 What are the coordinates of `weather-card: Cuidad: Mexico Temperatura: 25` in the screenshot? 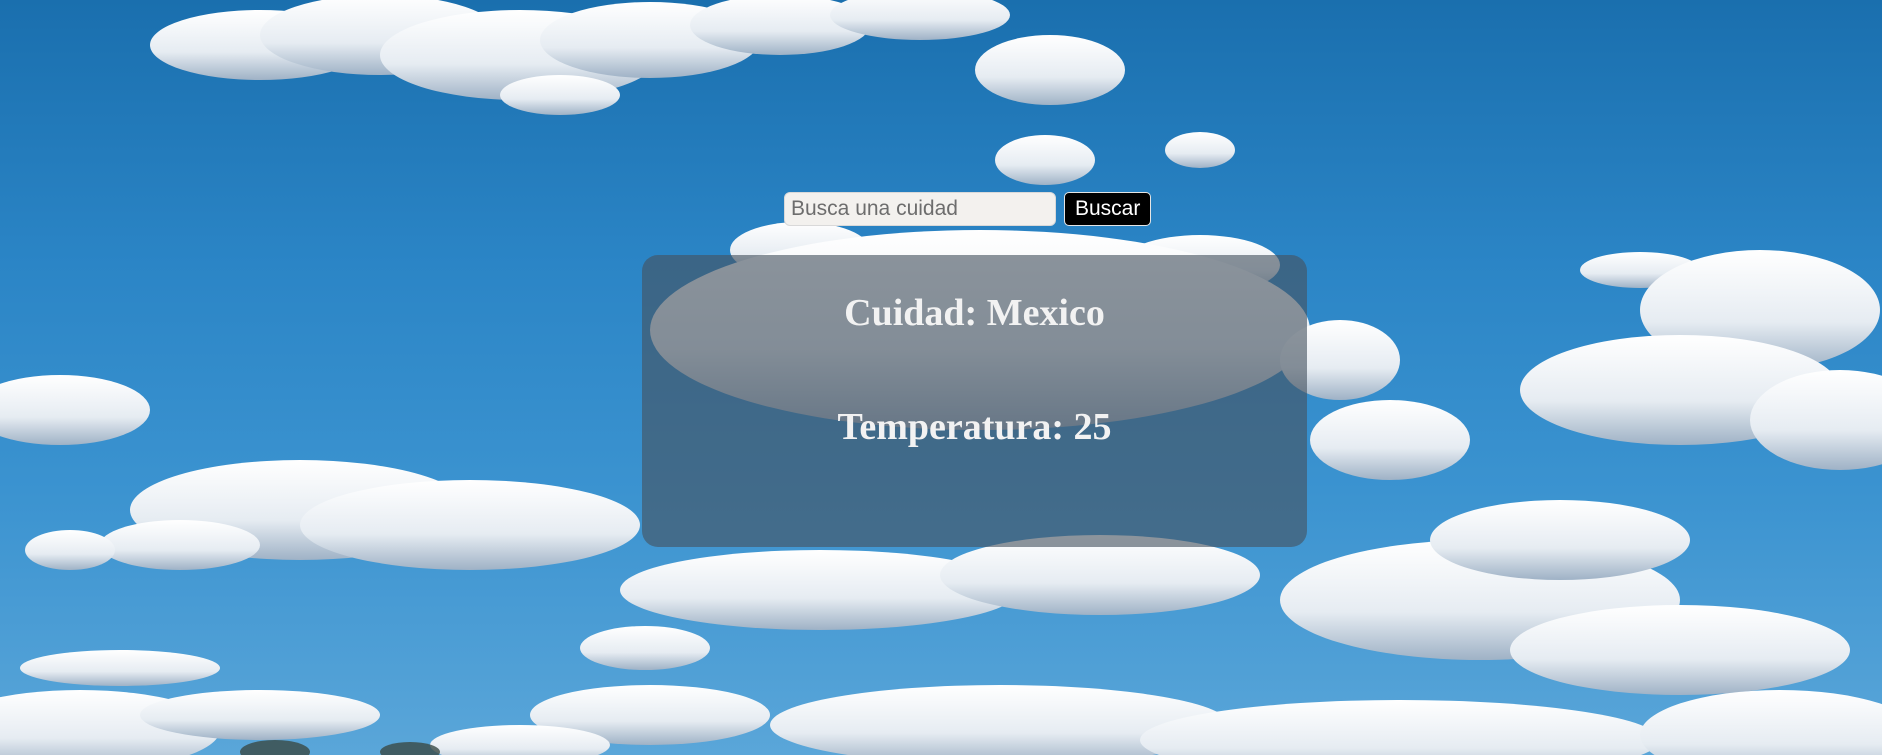 It's located at (974, 401).